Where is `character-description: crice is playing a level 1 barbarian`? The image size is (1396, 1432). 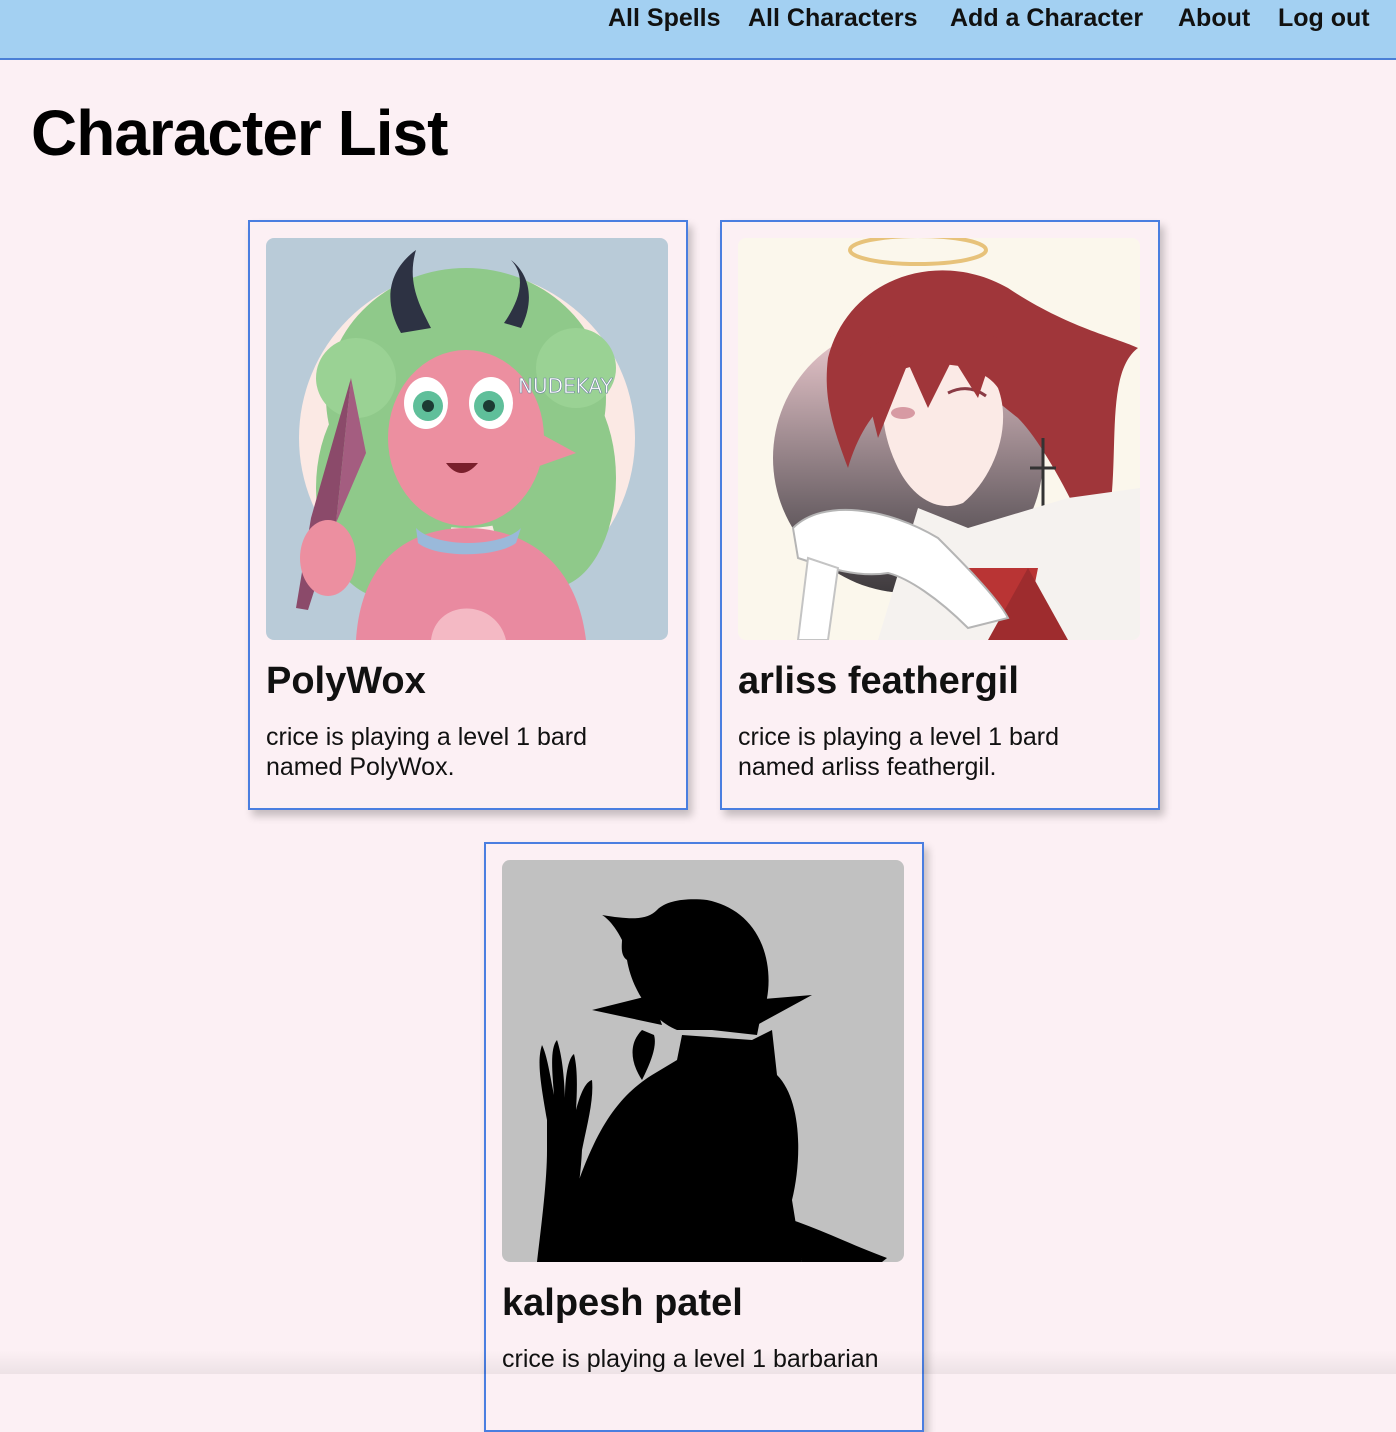 character-description: crice is playing a level 1 barbarian is located at coordinates (690, 1359).